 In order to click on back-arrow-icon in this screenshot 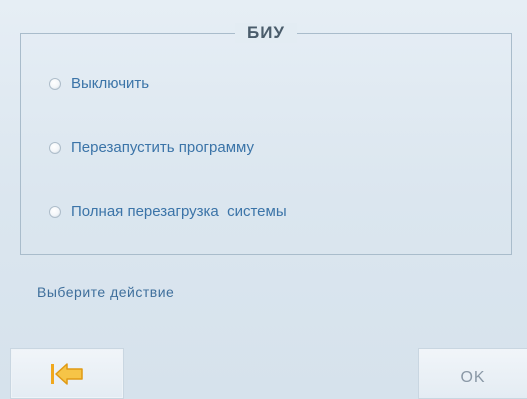, I will do `click(67, 373)`.